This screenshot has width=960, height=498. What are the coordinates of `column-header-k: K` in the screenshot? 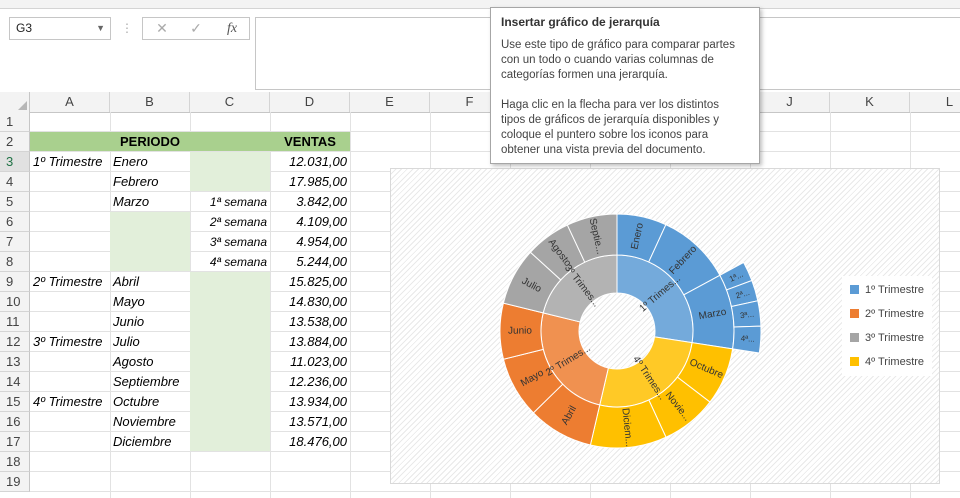 It's located at (870, 102).